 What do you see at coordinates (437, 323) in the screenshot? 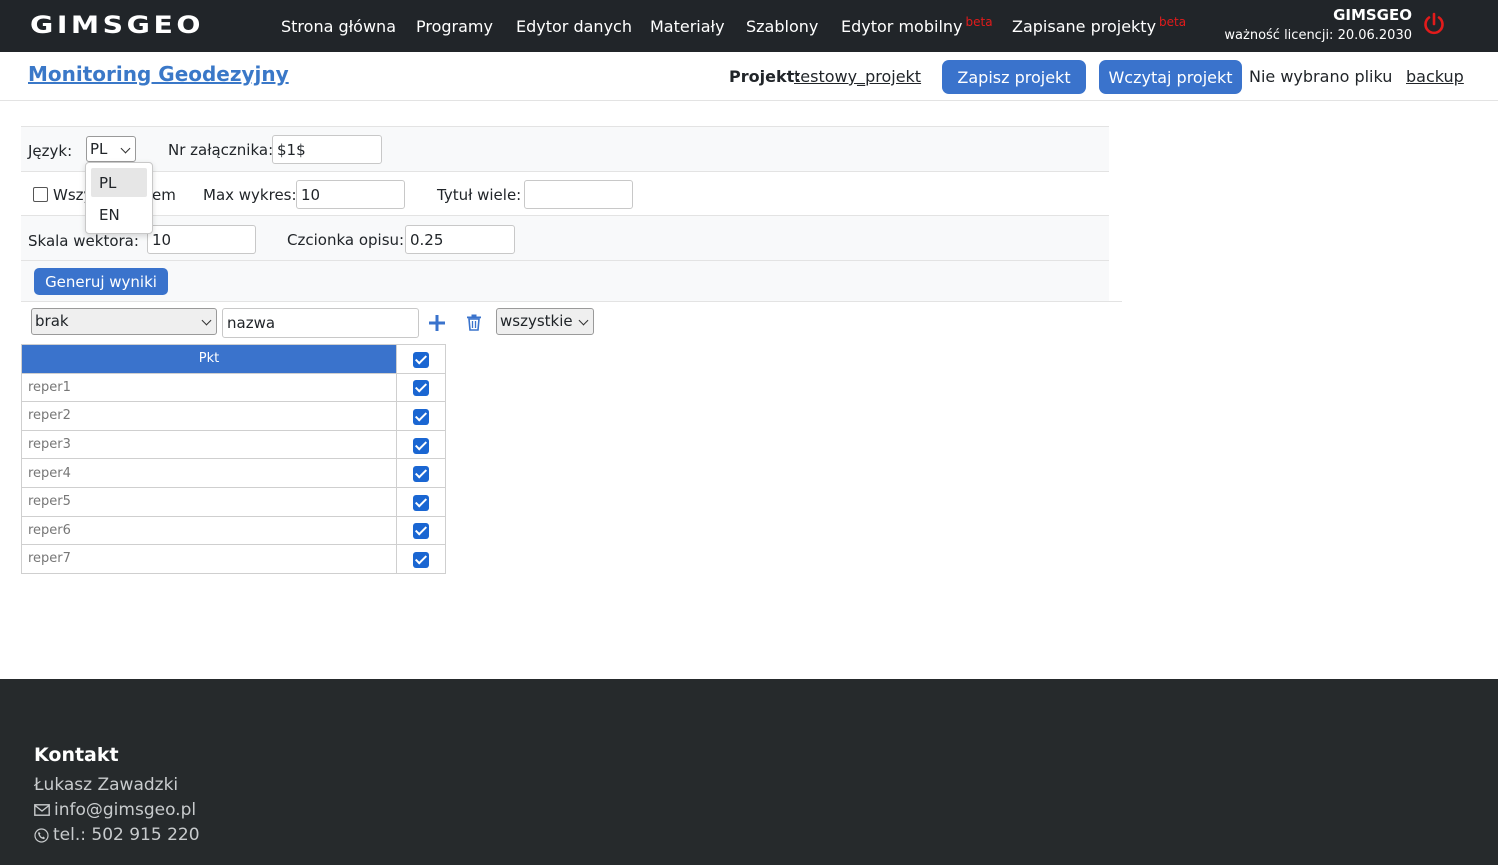
I see `plus-icon` at bounding box center [437, 323].